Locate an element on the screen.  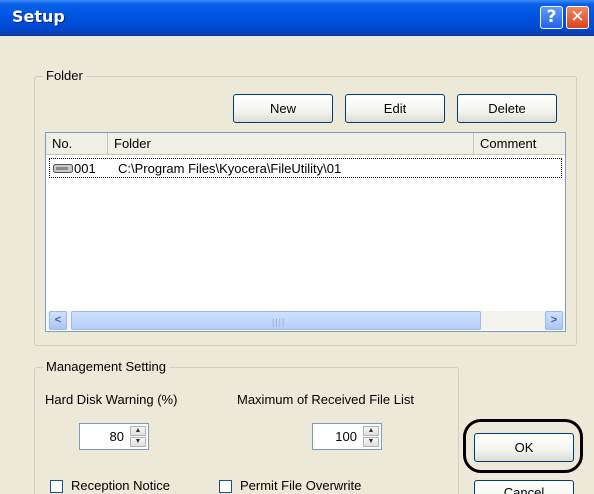
max-received-list-value: 100 is located at coordinates (346, 436).